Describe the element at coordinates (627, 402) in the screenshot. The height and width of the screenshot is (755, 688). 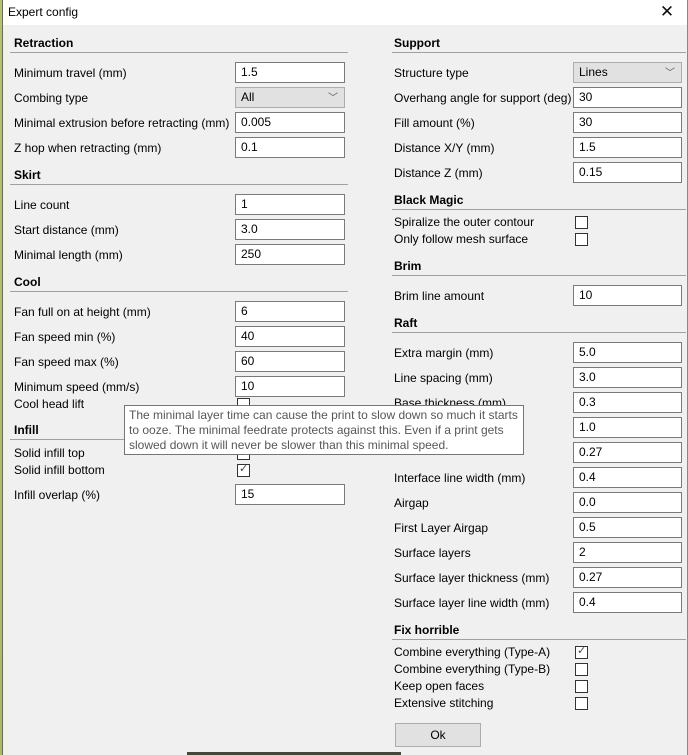
I see `input-base-thickness-mm: 0.3` at that location.